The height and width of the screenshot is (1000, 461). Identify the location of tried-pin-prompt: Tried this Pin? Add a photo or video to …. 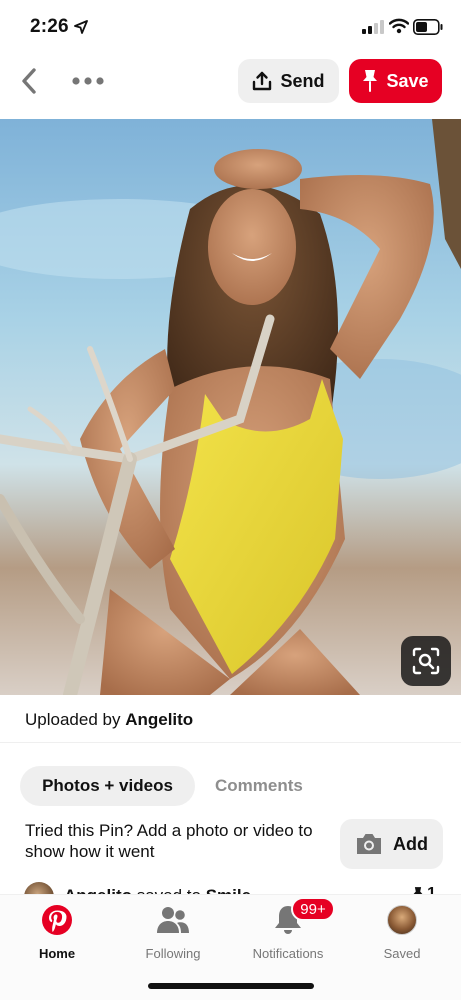
(169, 841).